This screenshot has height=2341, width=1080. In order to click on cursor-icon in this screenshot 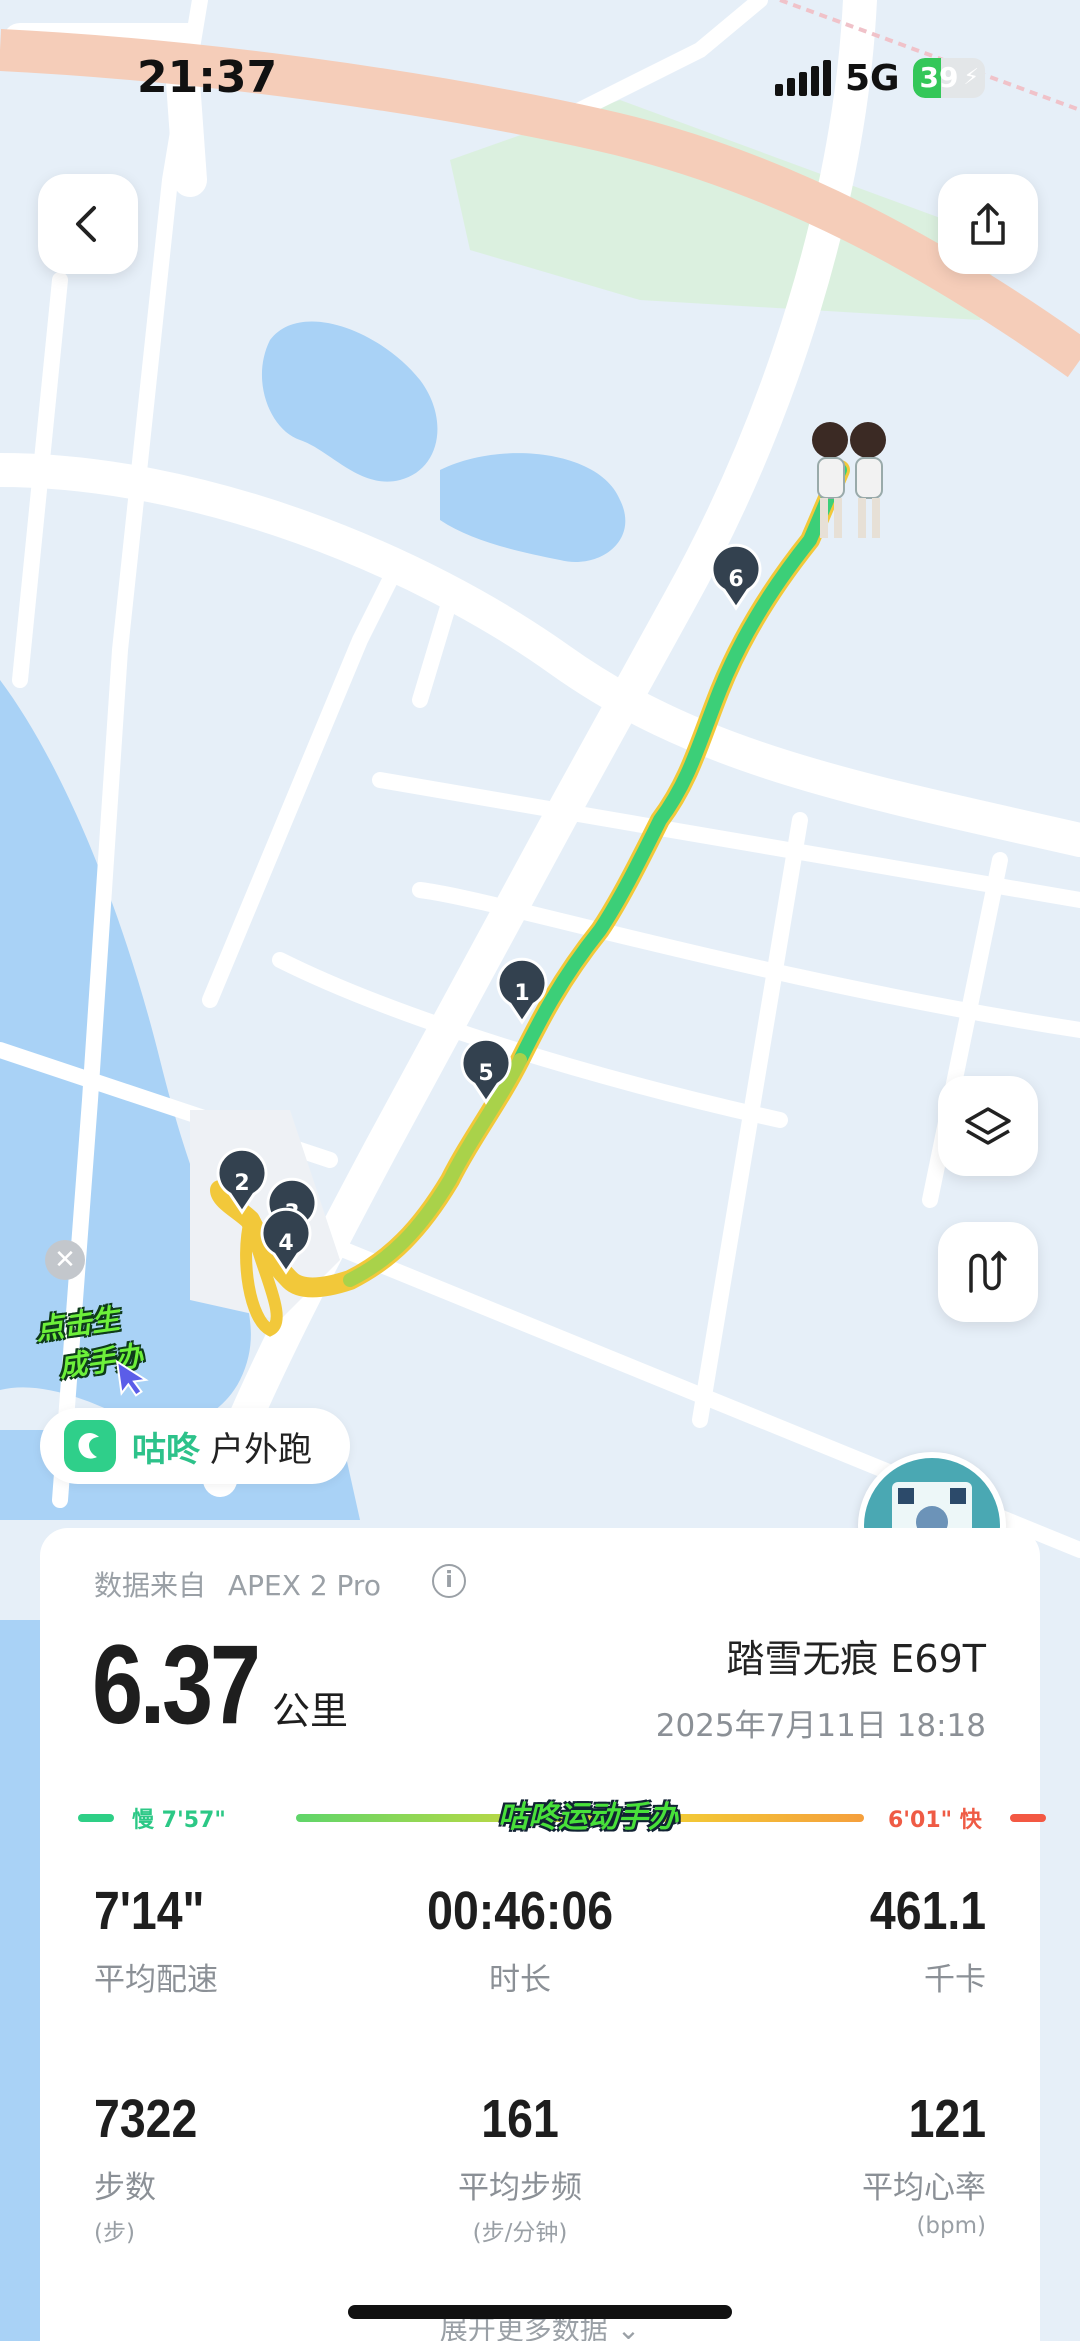, I will do `click(132, 1378)`.